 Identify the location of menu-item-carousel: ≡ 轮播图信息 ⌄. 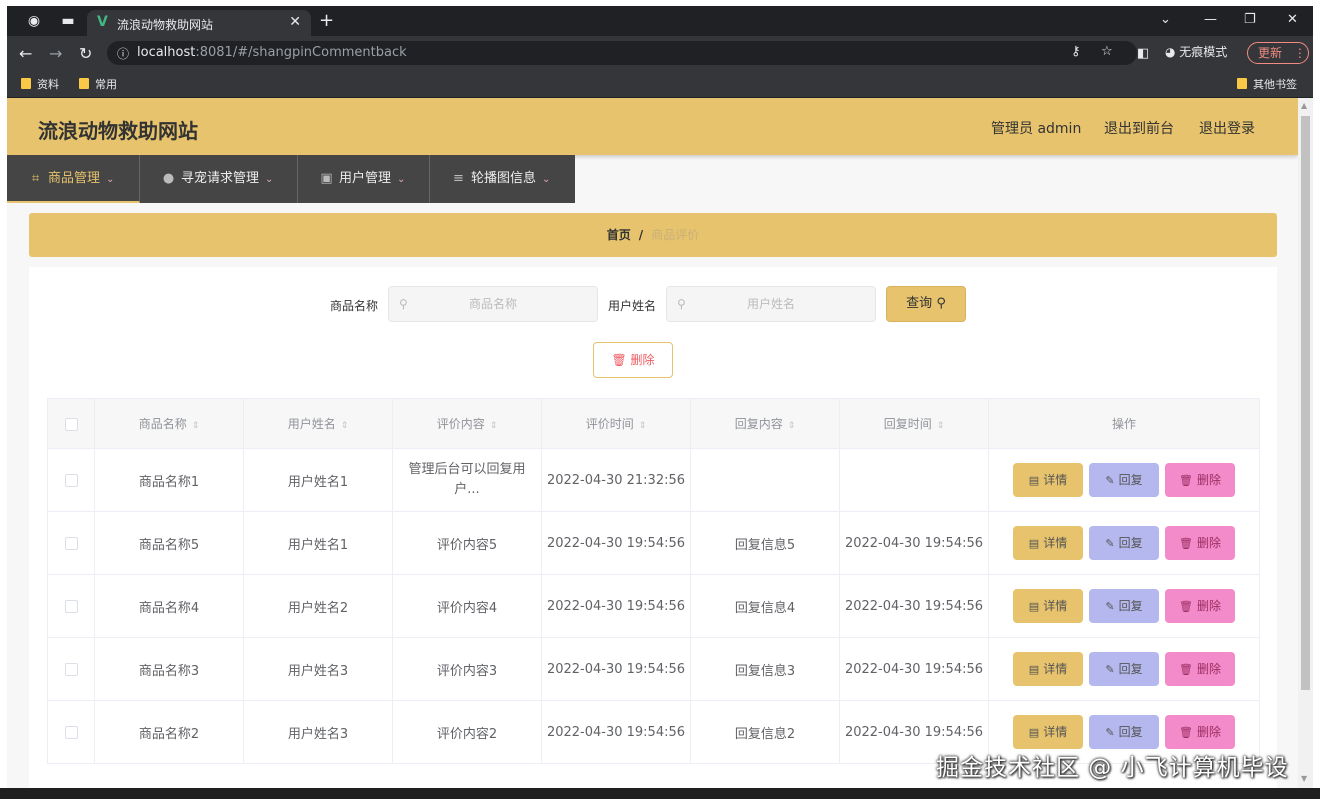
(502, 179).